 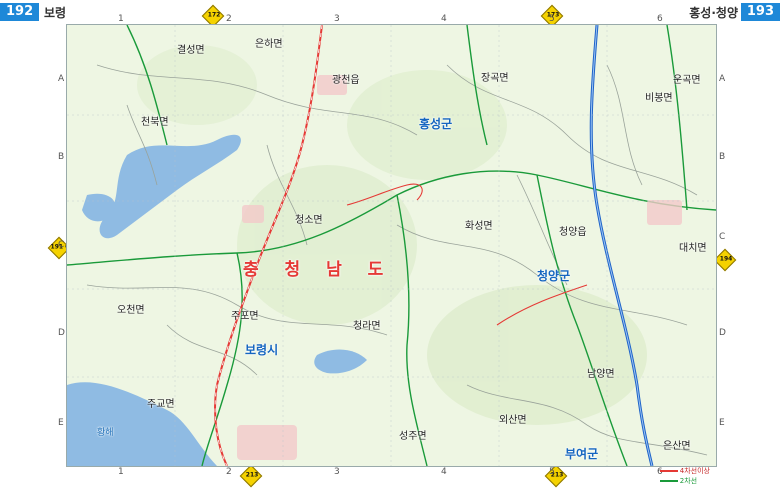 What do you see at coordinates (688, 481) in the screenshot?
I see `legend-2lane-label: 2차선` at bounding box center [688, 481].